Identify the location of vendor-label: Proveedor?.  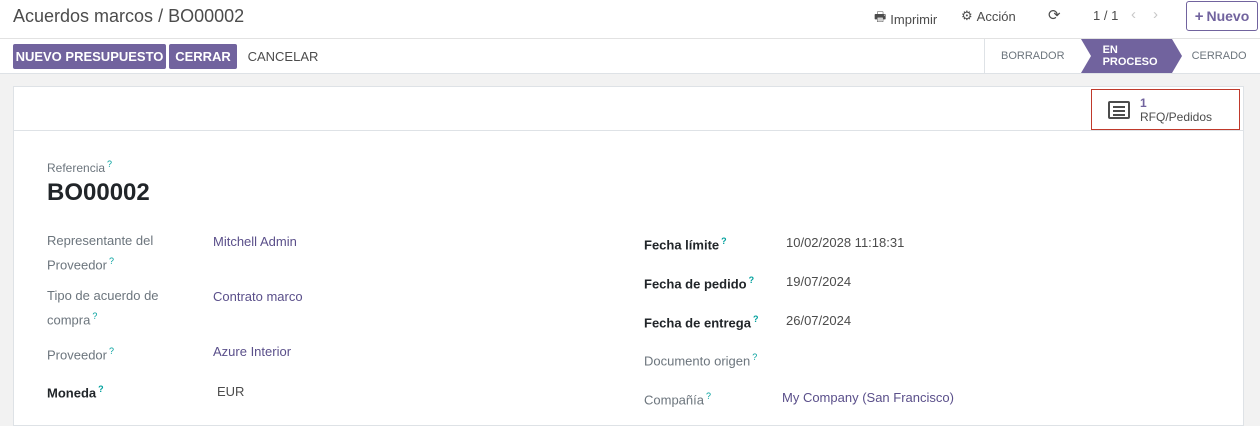
(80, 353).